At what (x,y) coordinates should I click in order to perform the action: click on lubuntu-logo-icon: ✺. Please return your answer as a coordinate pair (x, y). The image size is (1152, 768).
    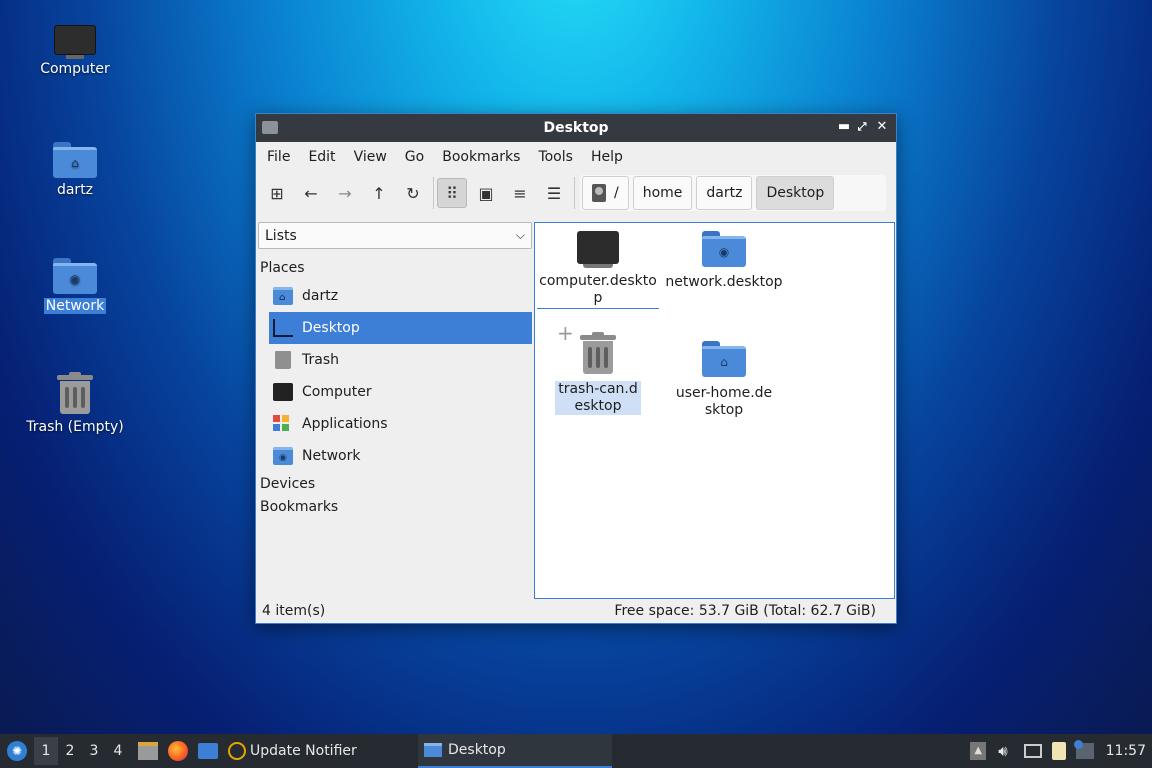
    Looking at the image, I should click on (17, 751).